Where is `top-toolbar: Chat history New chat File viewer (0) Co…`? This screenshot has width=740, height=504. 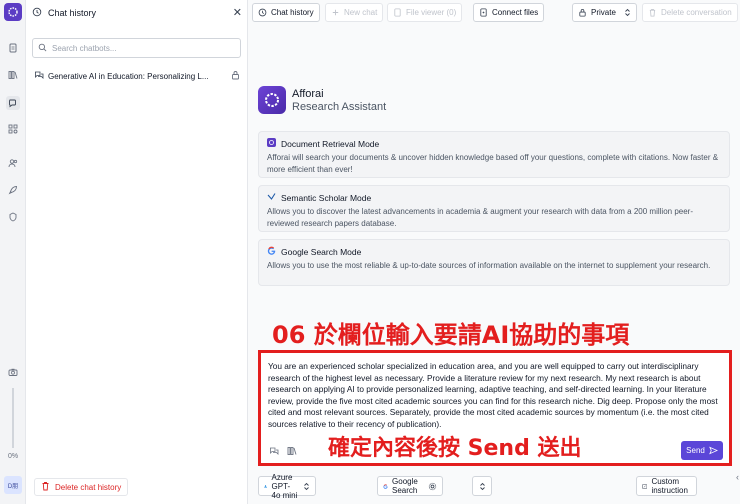
top-toolbar: Chat history New chat File viewer (0) Co… is located at coordinates (494, 13).